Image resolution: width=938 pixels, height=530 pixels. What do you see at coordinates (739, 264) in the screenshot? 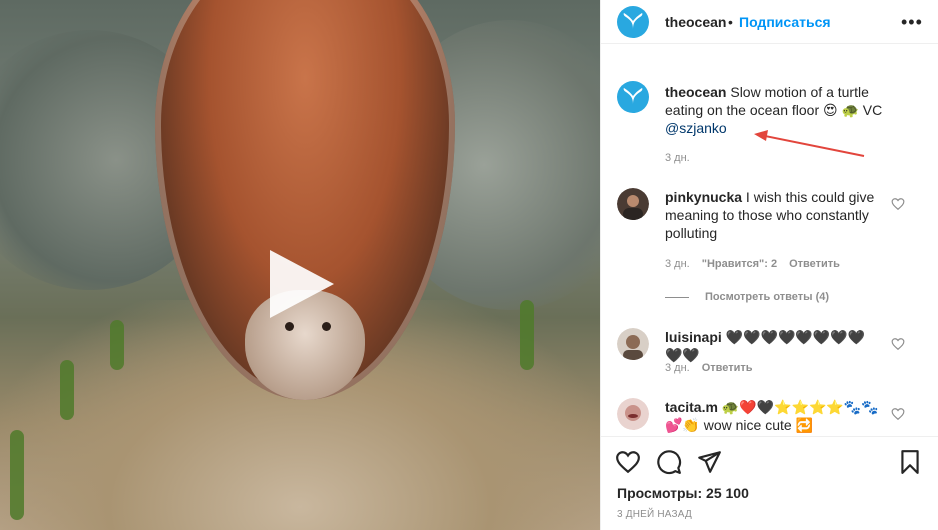
I see `comment-likes: "Нравится": 2` at bounding box center [739, 264].